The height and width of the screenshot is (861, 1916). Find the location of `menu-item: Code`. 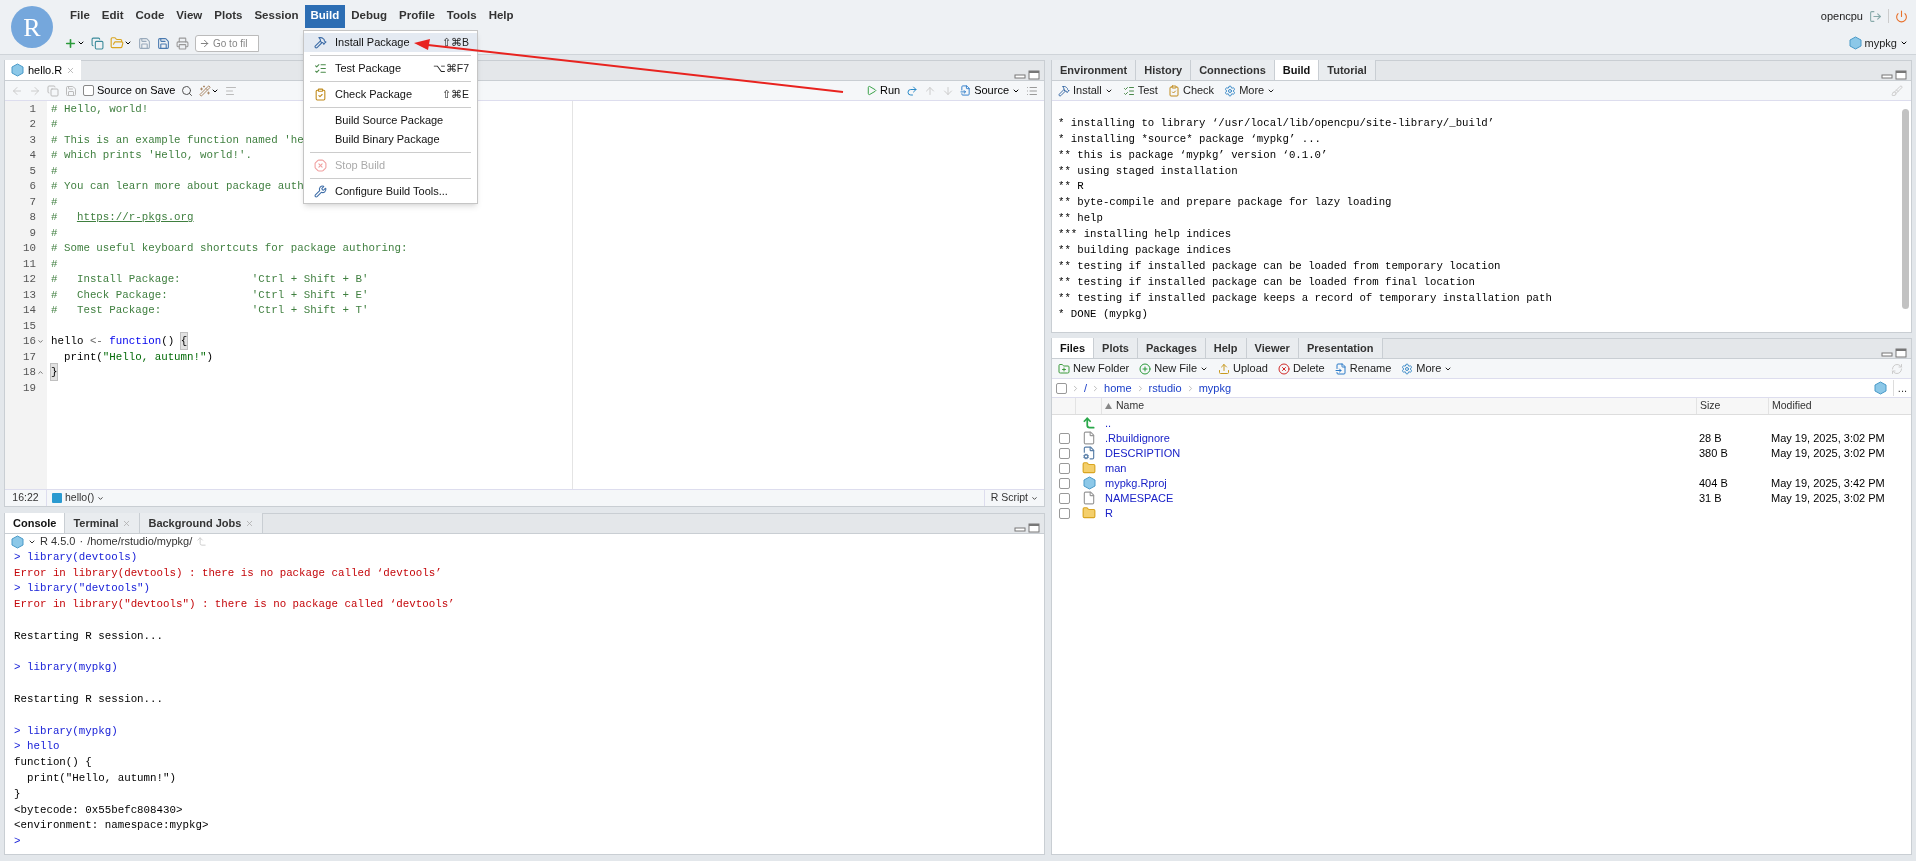

menu-item: Code is located at coordinates (150, 16).